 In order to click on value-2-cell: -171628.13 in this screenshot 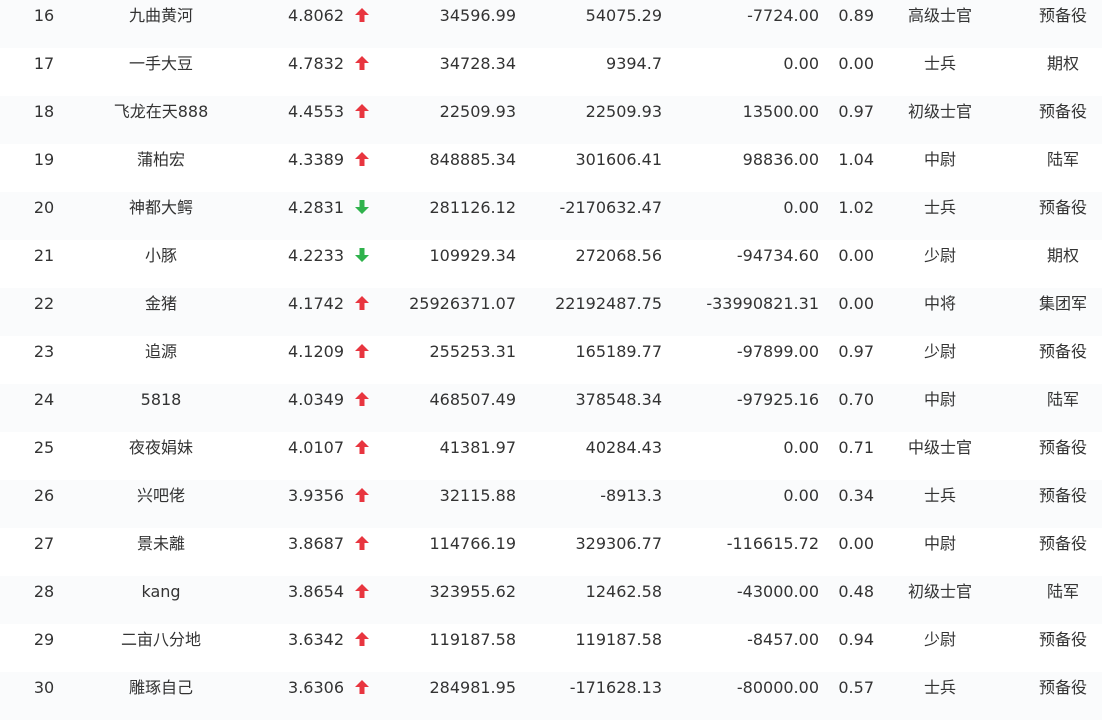, I will do `click(615, 687)`.